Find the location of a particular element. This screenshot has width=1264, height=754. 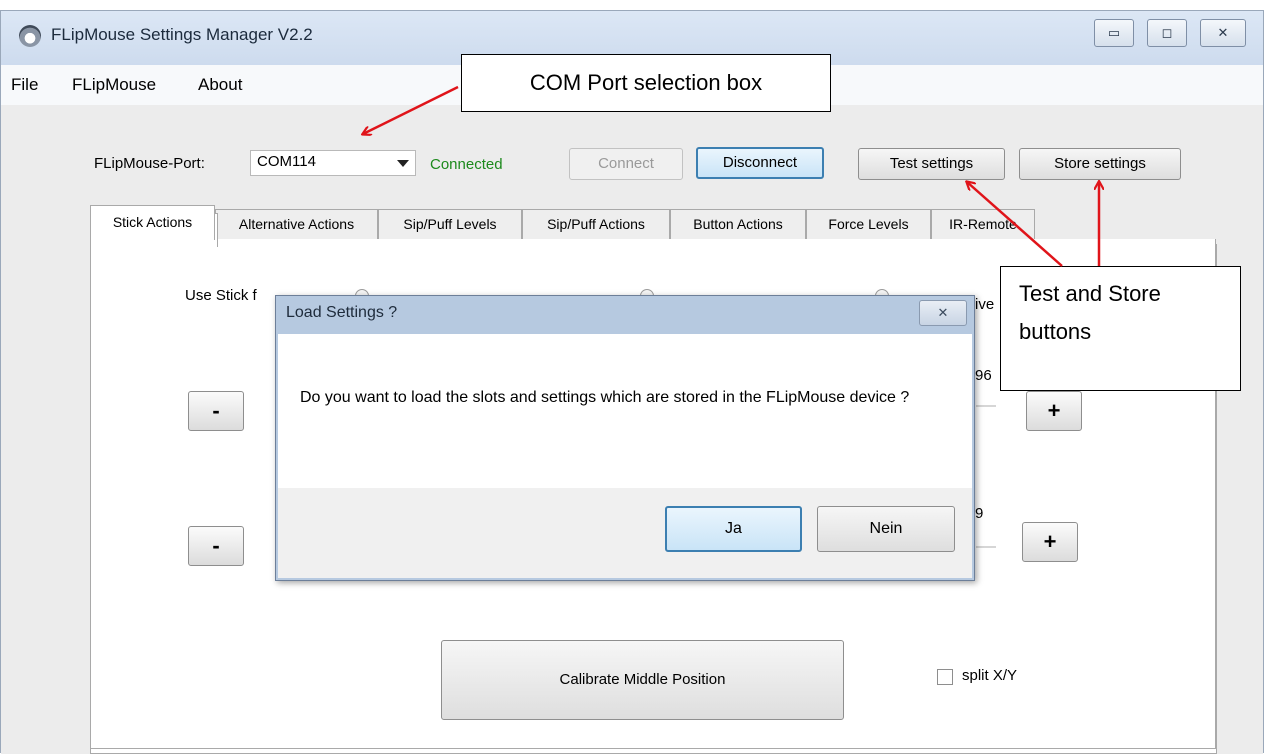

disconnect-button: Disconnect is located at coordinates (760, 163).